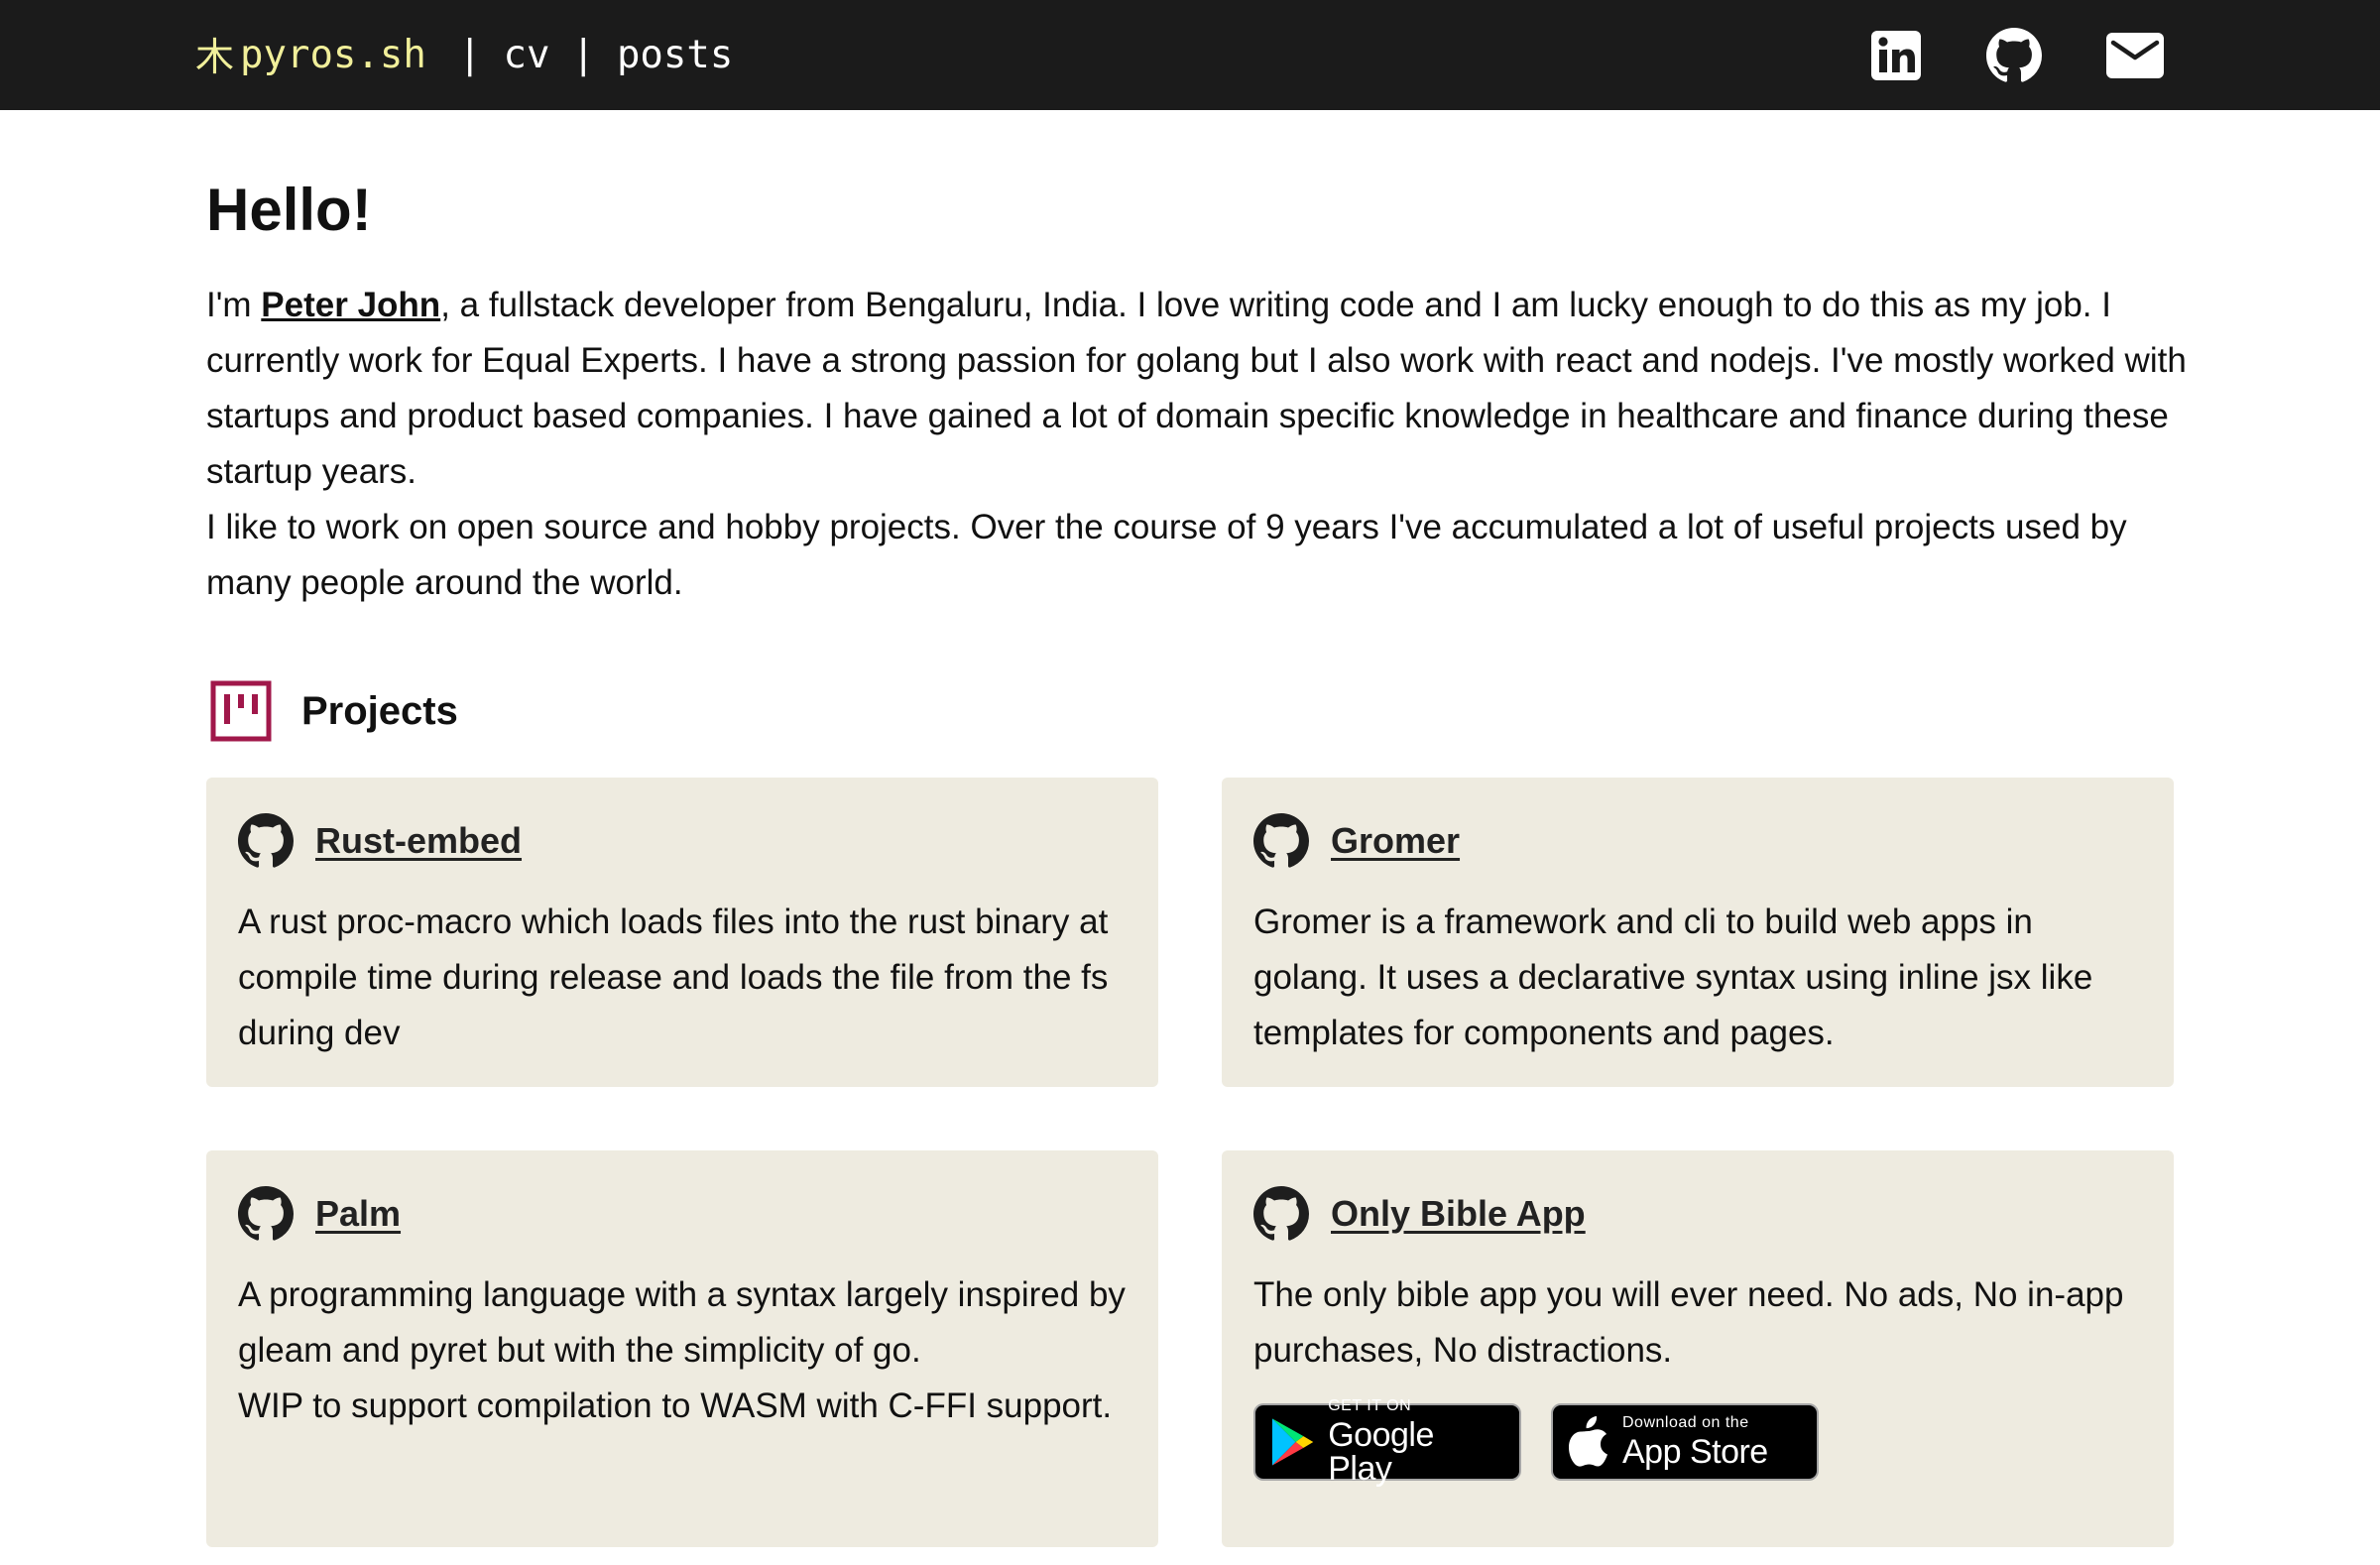  I want to click on google-play-icon, so click(1292, 1442).